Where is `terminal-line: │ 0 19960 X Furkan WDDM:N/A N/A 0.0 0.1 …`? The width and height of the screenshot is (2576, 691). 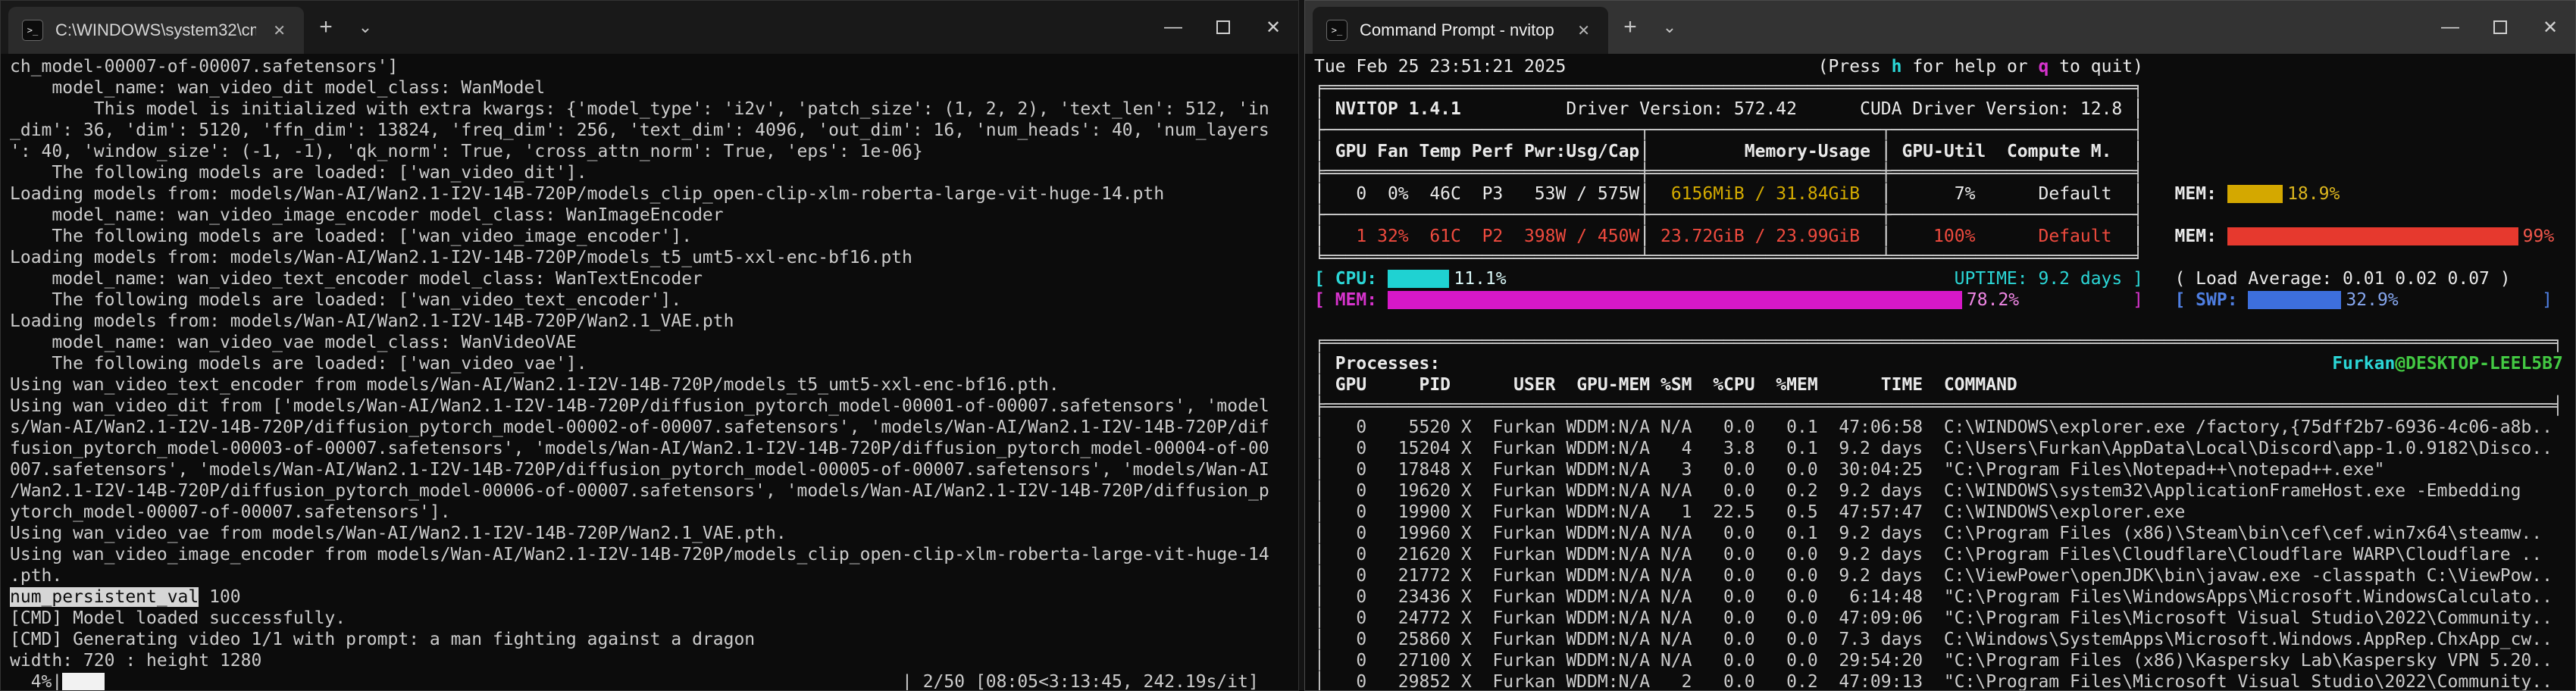 terminal-line: │ 0 19960 X Furkan WDDM:N/A N/A 0.0 0.1 … is located at coordinates (1928, 533).